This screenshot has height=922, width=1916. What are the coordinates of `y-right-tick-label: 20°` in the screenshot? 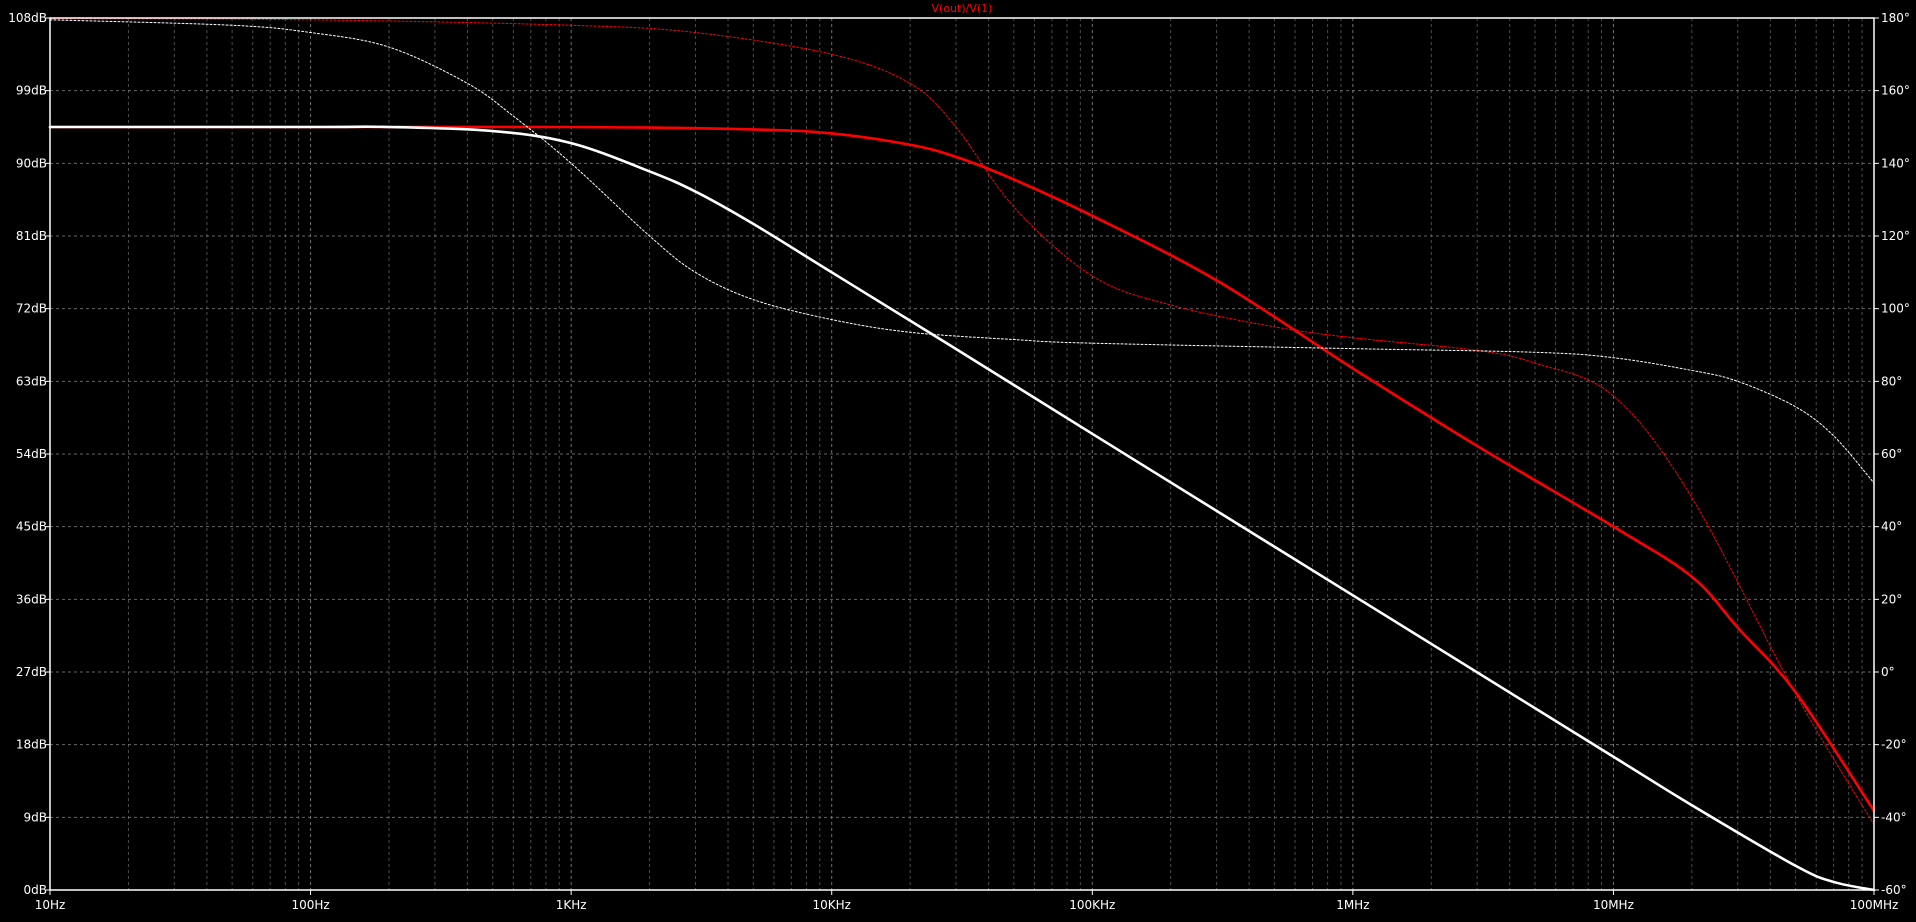 It's located at (1891, 599).